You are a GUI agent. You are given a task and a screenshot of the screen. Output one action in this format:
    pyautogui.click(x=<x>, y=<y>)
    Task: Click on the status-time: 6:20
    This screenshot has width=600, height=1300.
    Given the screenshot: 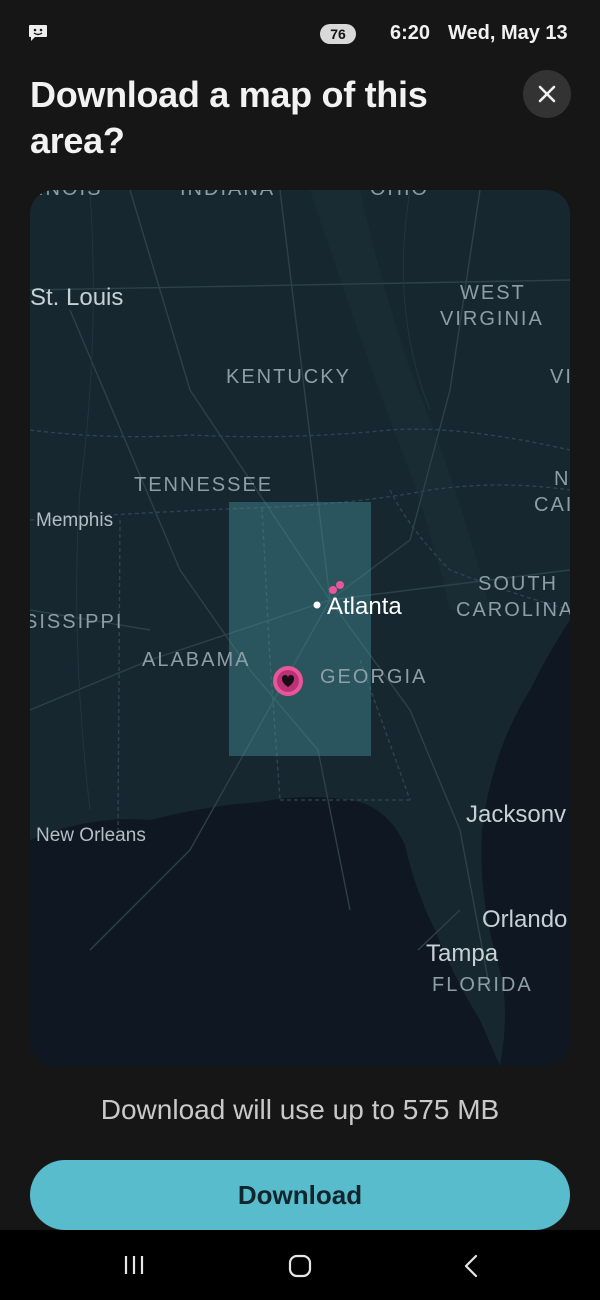 What is the action you would take?
    pyautogui.click(x=410, y=33)
    